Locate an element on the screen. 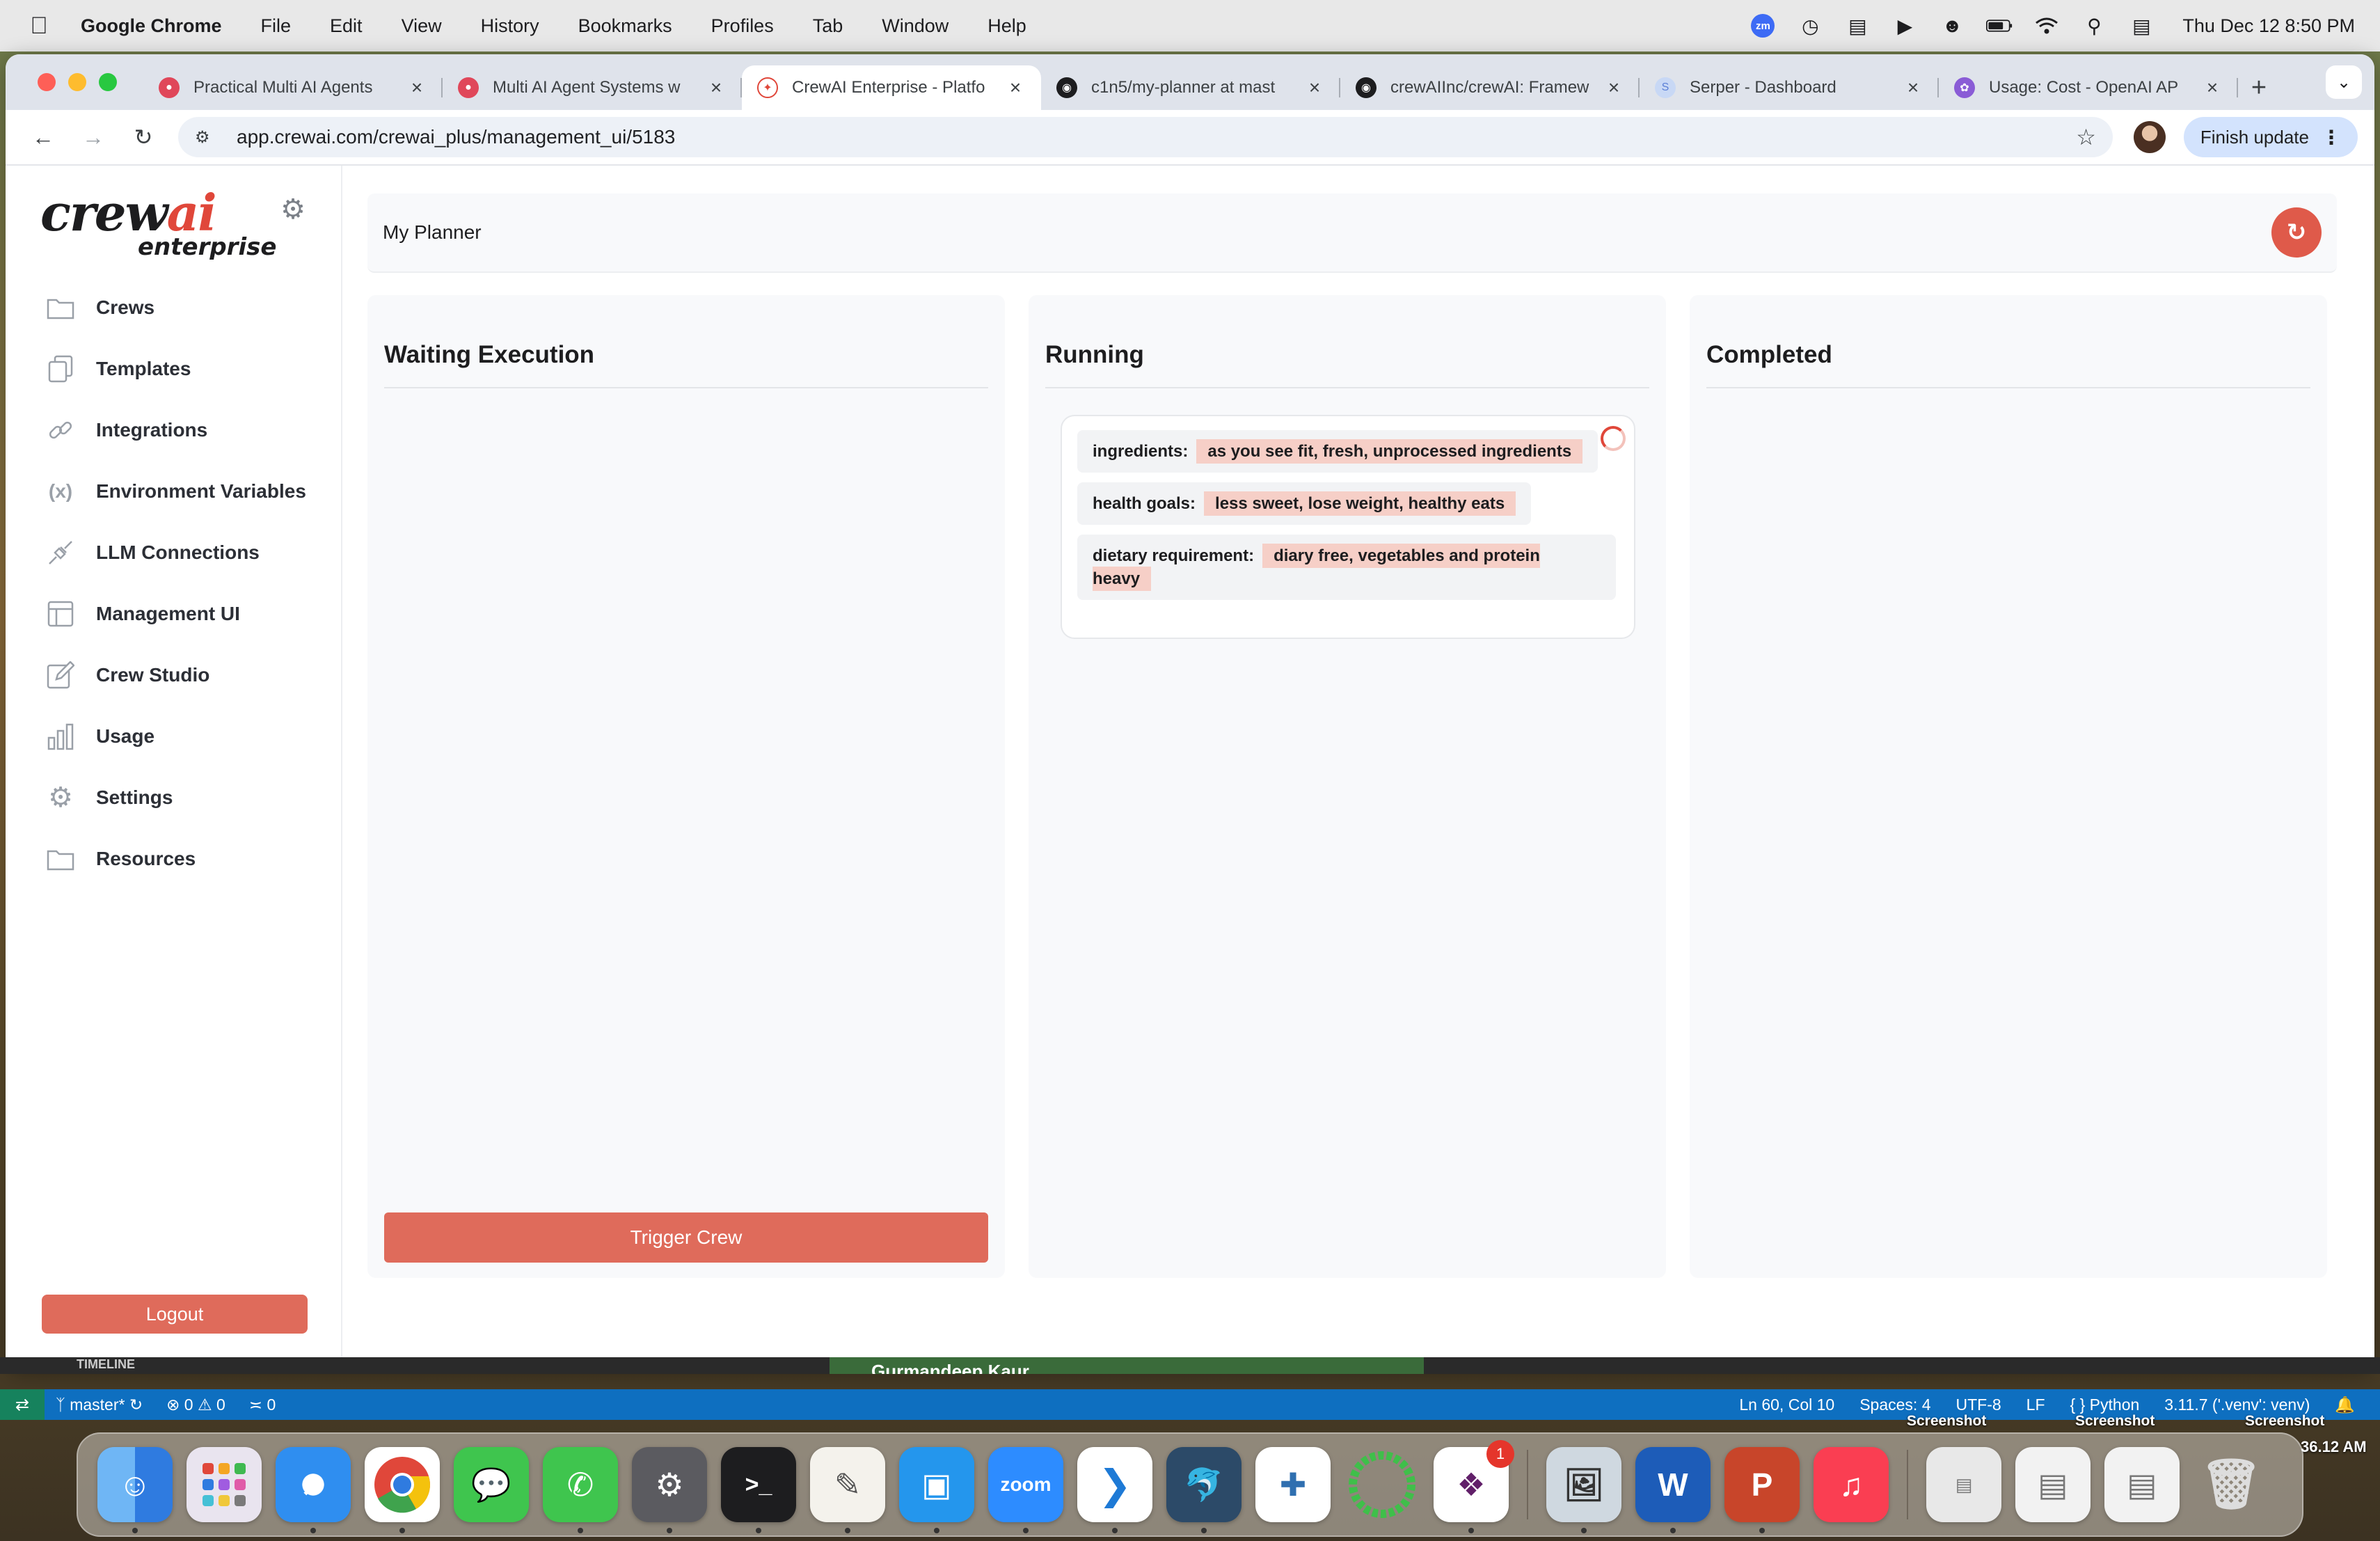 The width and height of the screenshot is (2380, 1541). more-menu-icon: ⋮ is located at coordinates (2331, 137).